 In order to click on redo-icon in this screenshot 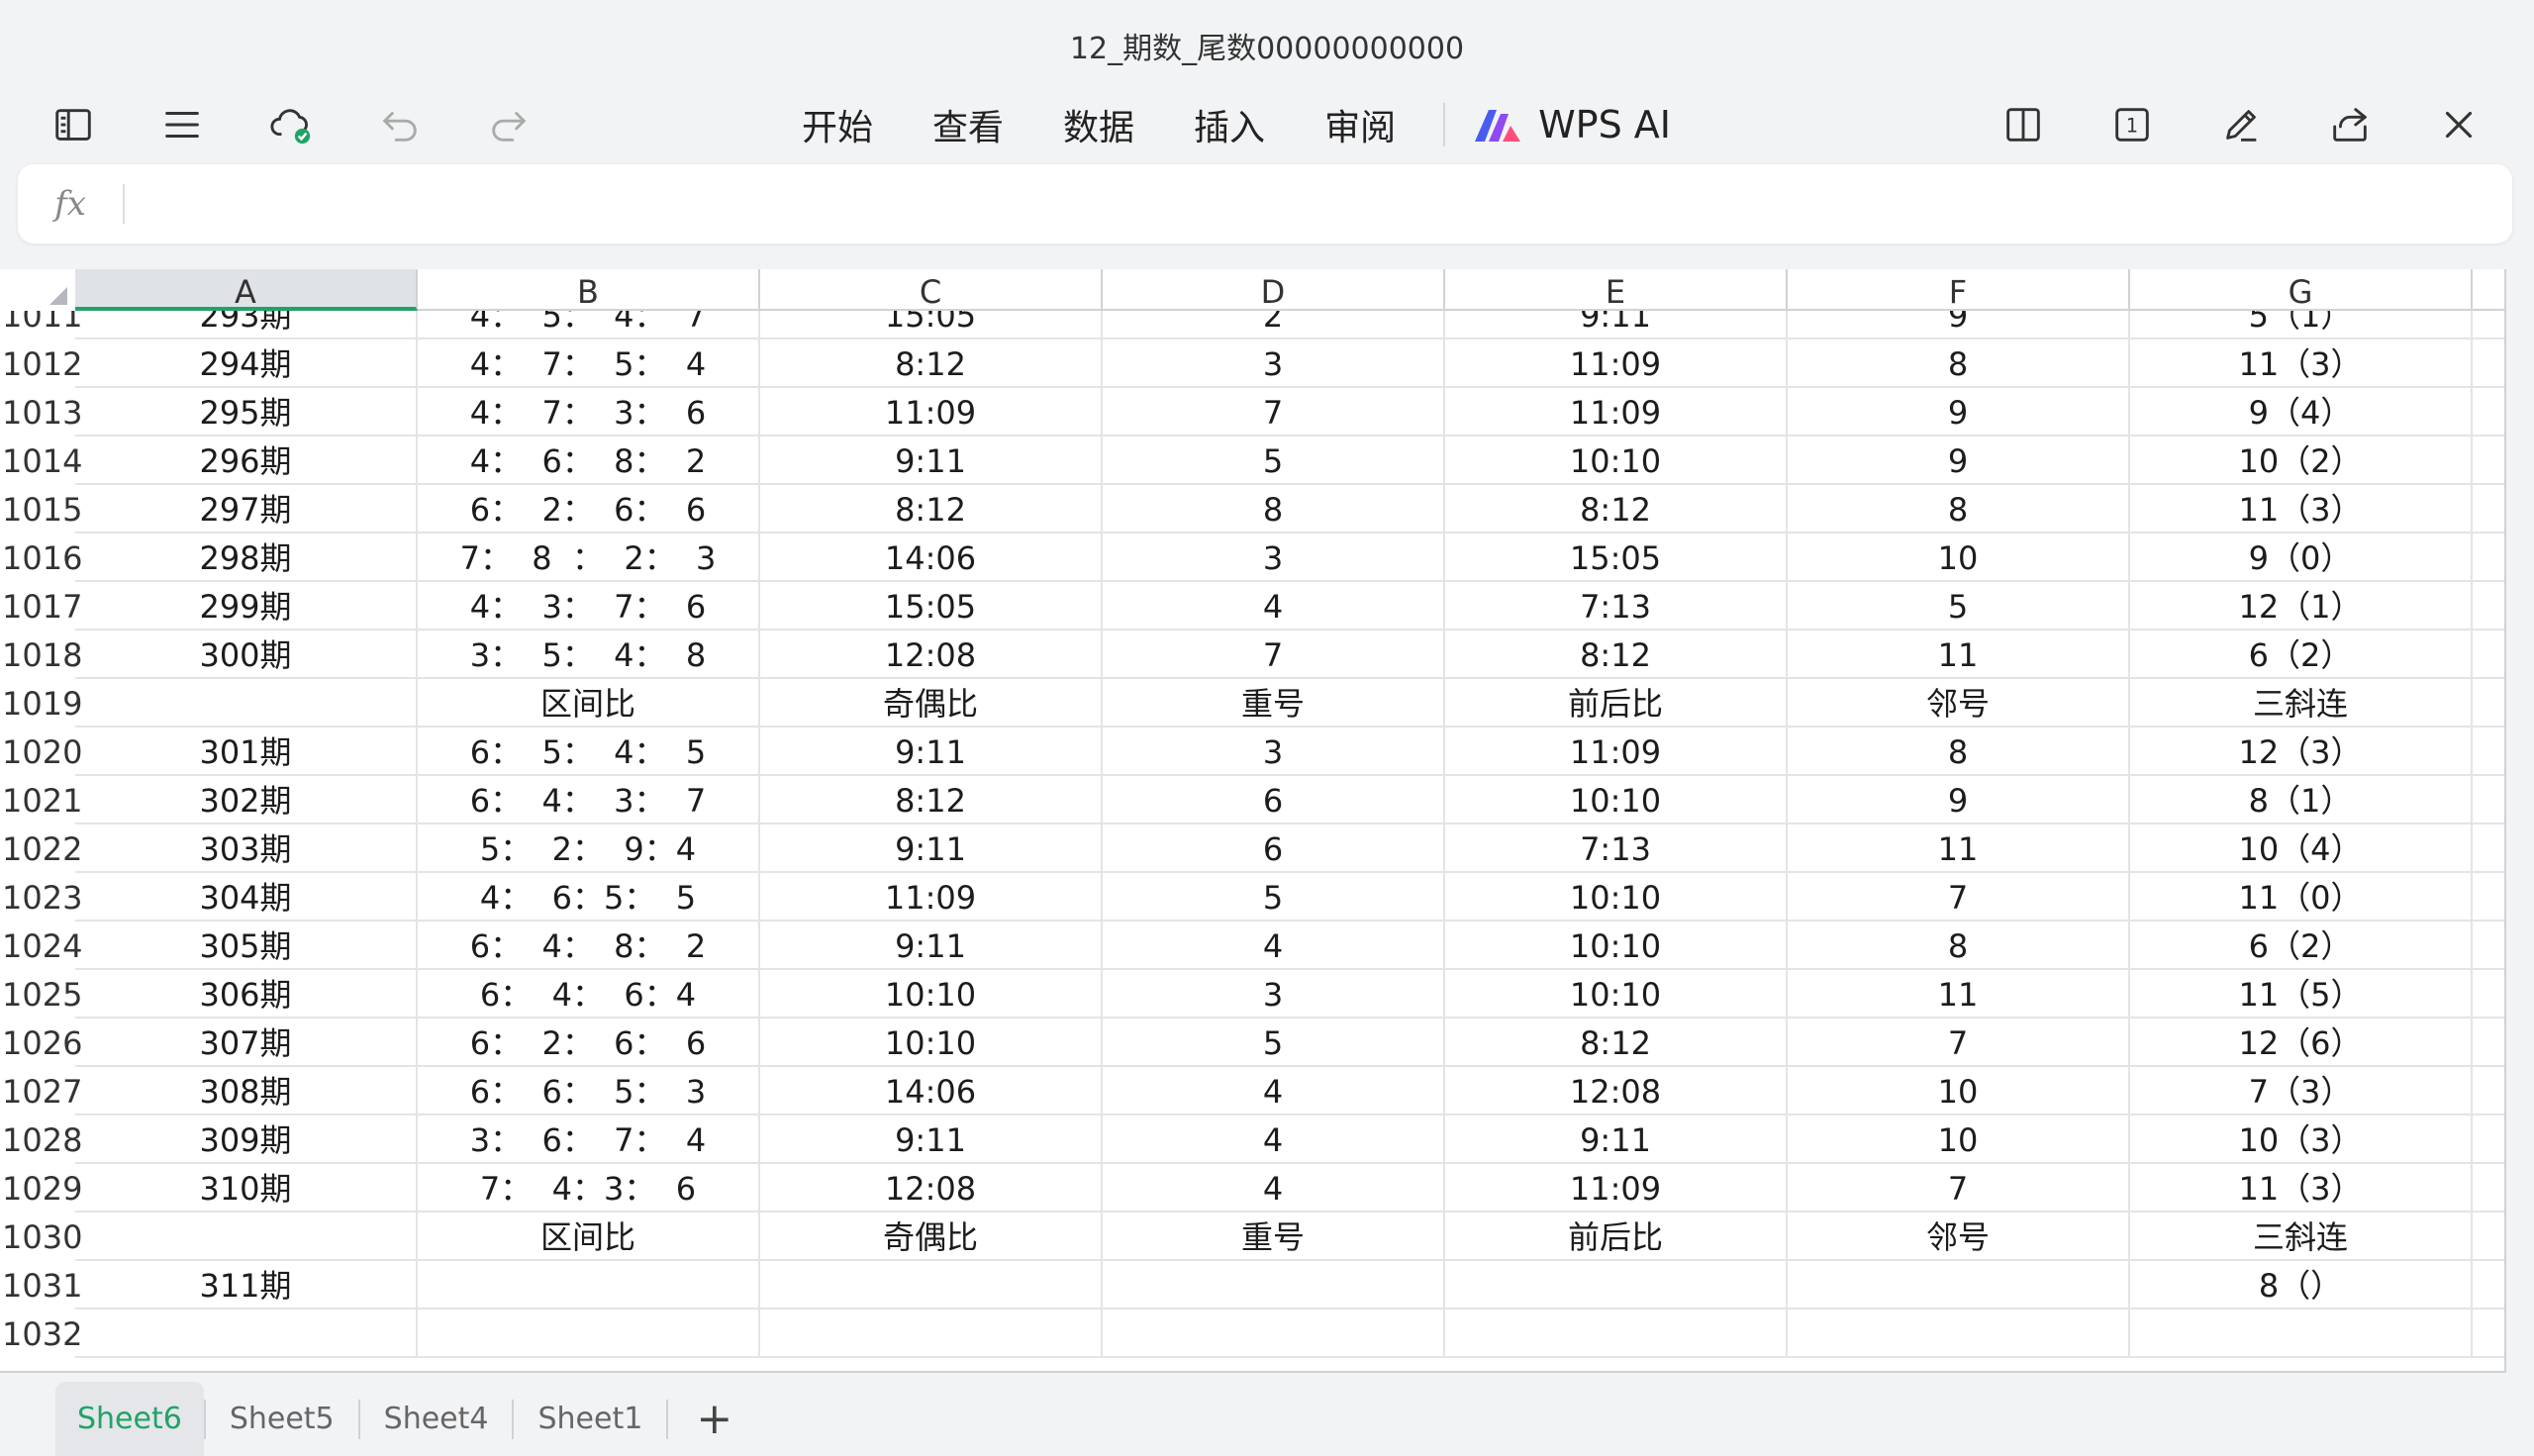, I will do `click(509, 124)`.